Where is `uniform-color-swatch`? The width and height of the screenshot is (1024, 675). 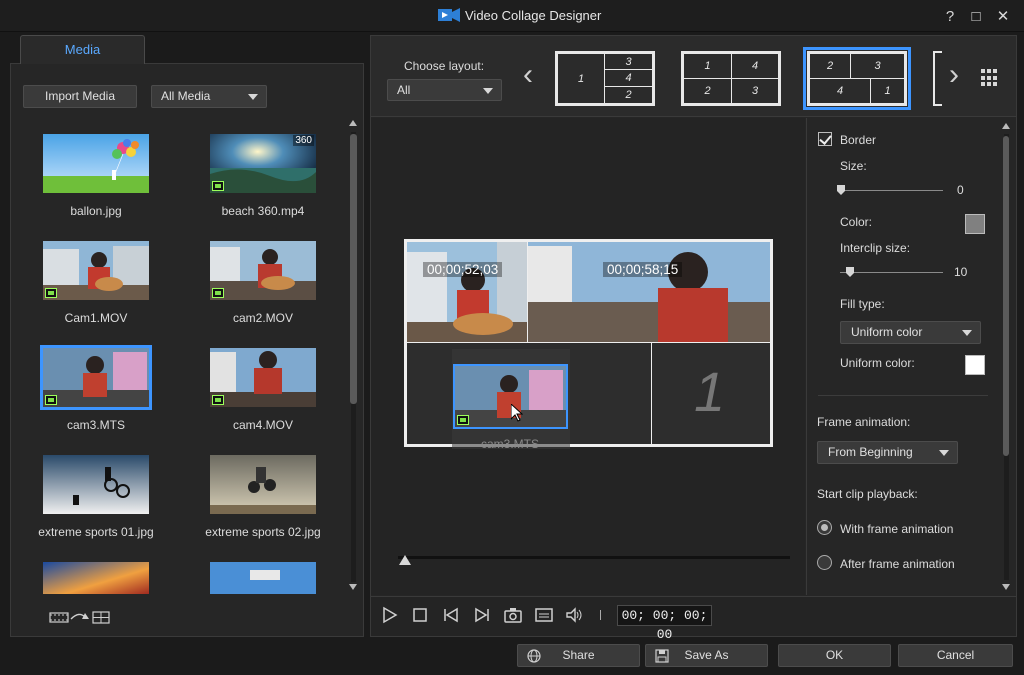 uniform-color-swatch is located at coordinates (975, 365).